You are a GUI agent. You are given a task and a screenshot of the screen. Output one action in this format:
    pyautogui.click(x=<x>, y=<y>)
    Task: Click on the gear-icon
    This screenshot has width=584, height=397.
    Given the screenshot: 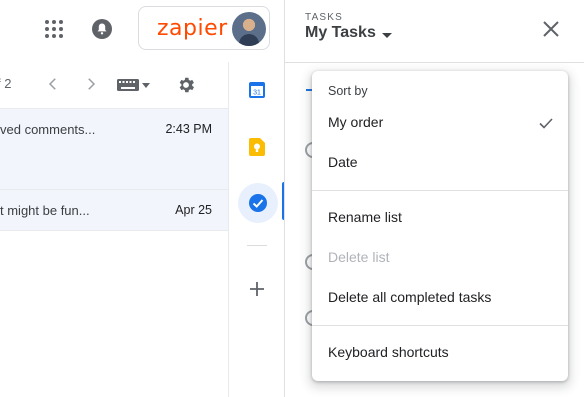 What is the action you would take?
    pyautogui.click(x=186, y=85)
    